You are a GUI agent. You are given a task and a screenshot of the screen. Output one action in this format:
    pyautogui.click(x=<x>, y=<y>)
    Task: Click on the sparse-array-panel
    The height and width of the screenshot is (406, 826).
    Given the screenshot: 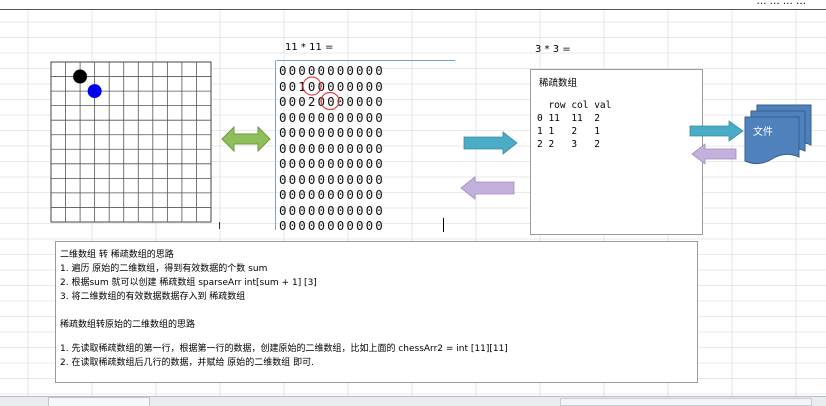 What is the action you would take?
    pyautogui.click(x=616, y=152)
    